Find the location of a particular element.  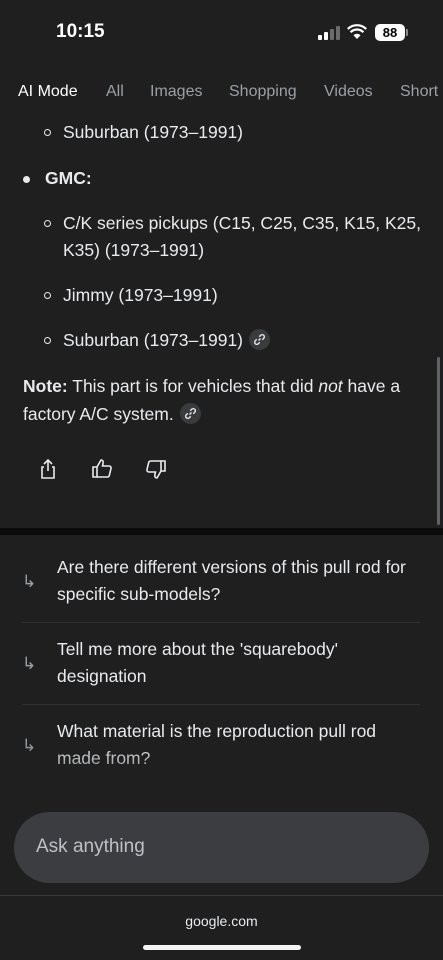

tab-all: All is located at coordinates (115, 92).